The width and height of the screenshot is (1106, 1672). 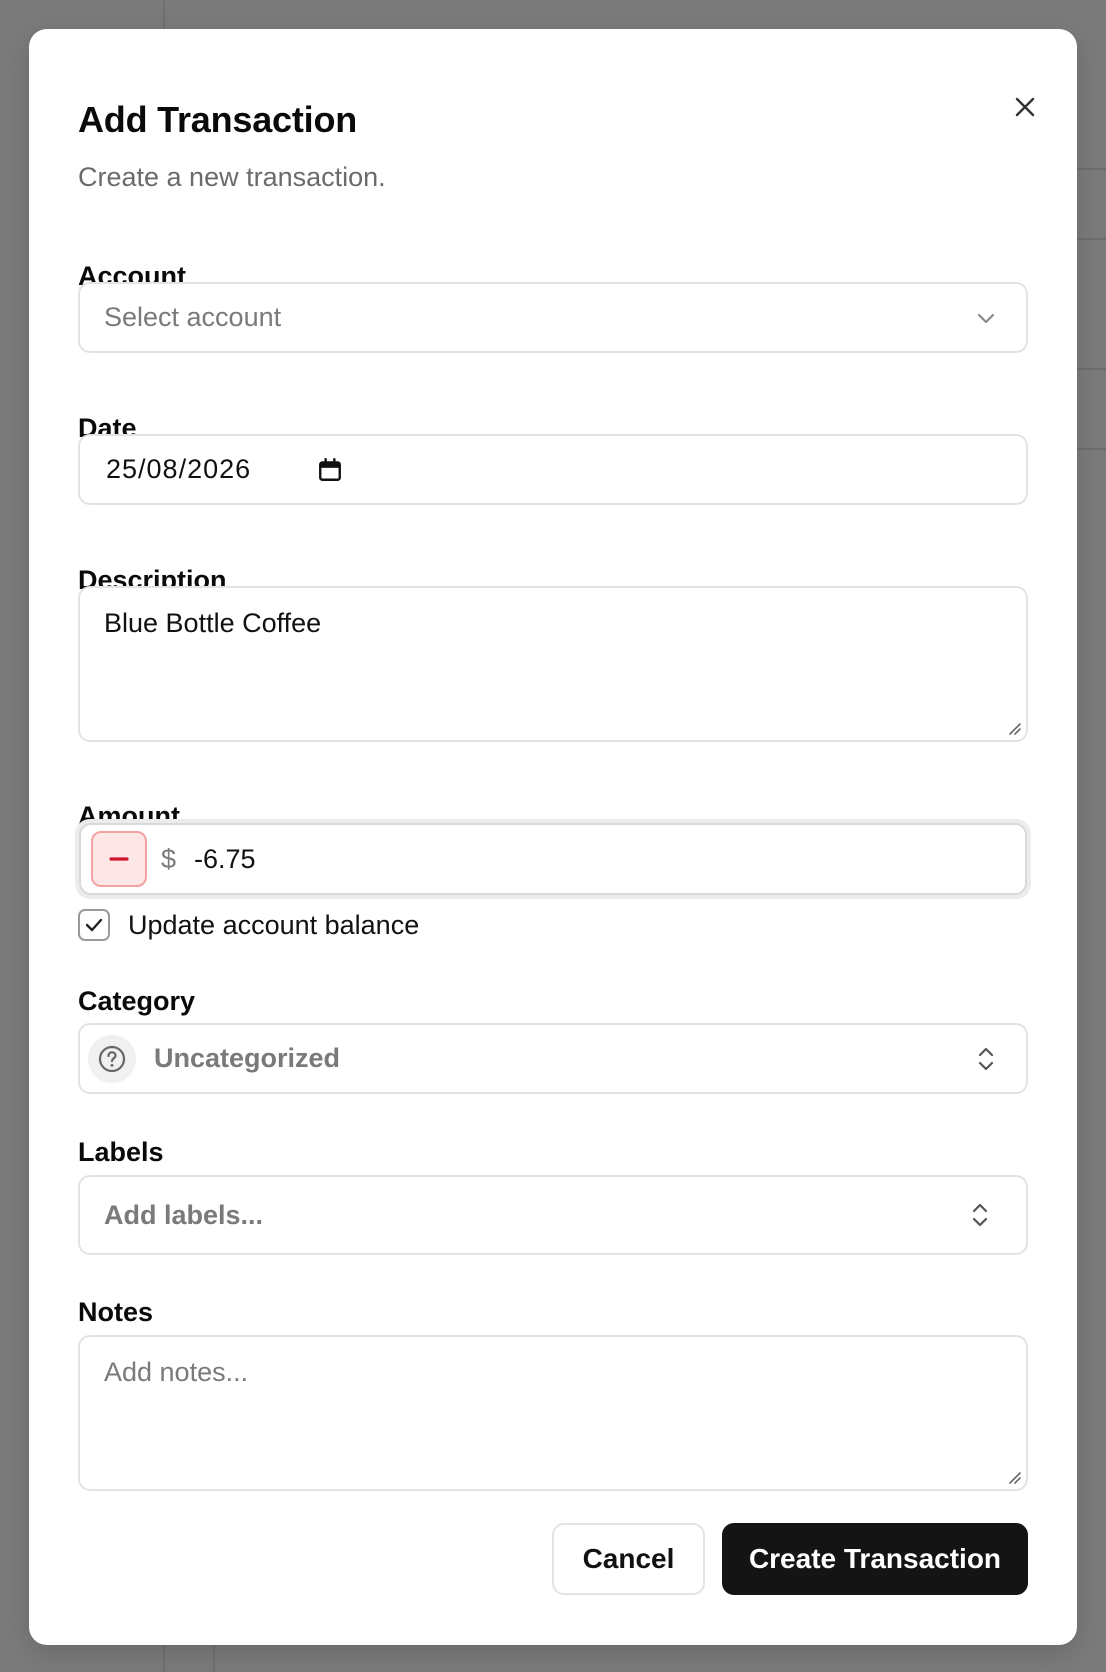 What do you see at coordinates (213, 623) in the screenshot?
I see `description-value: Blue Bottle Coffee` at bounding box center [213, 623].